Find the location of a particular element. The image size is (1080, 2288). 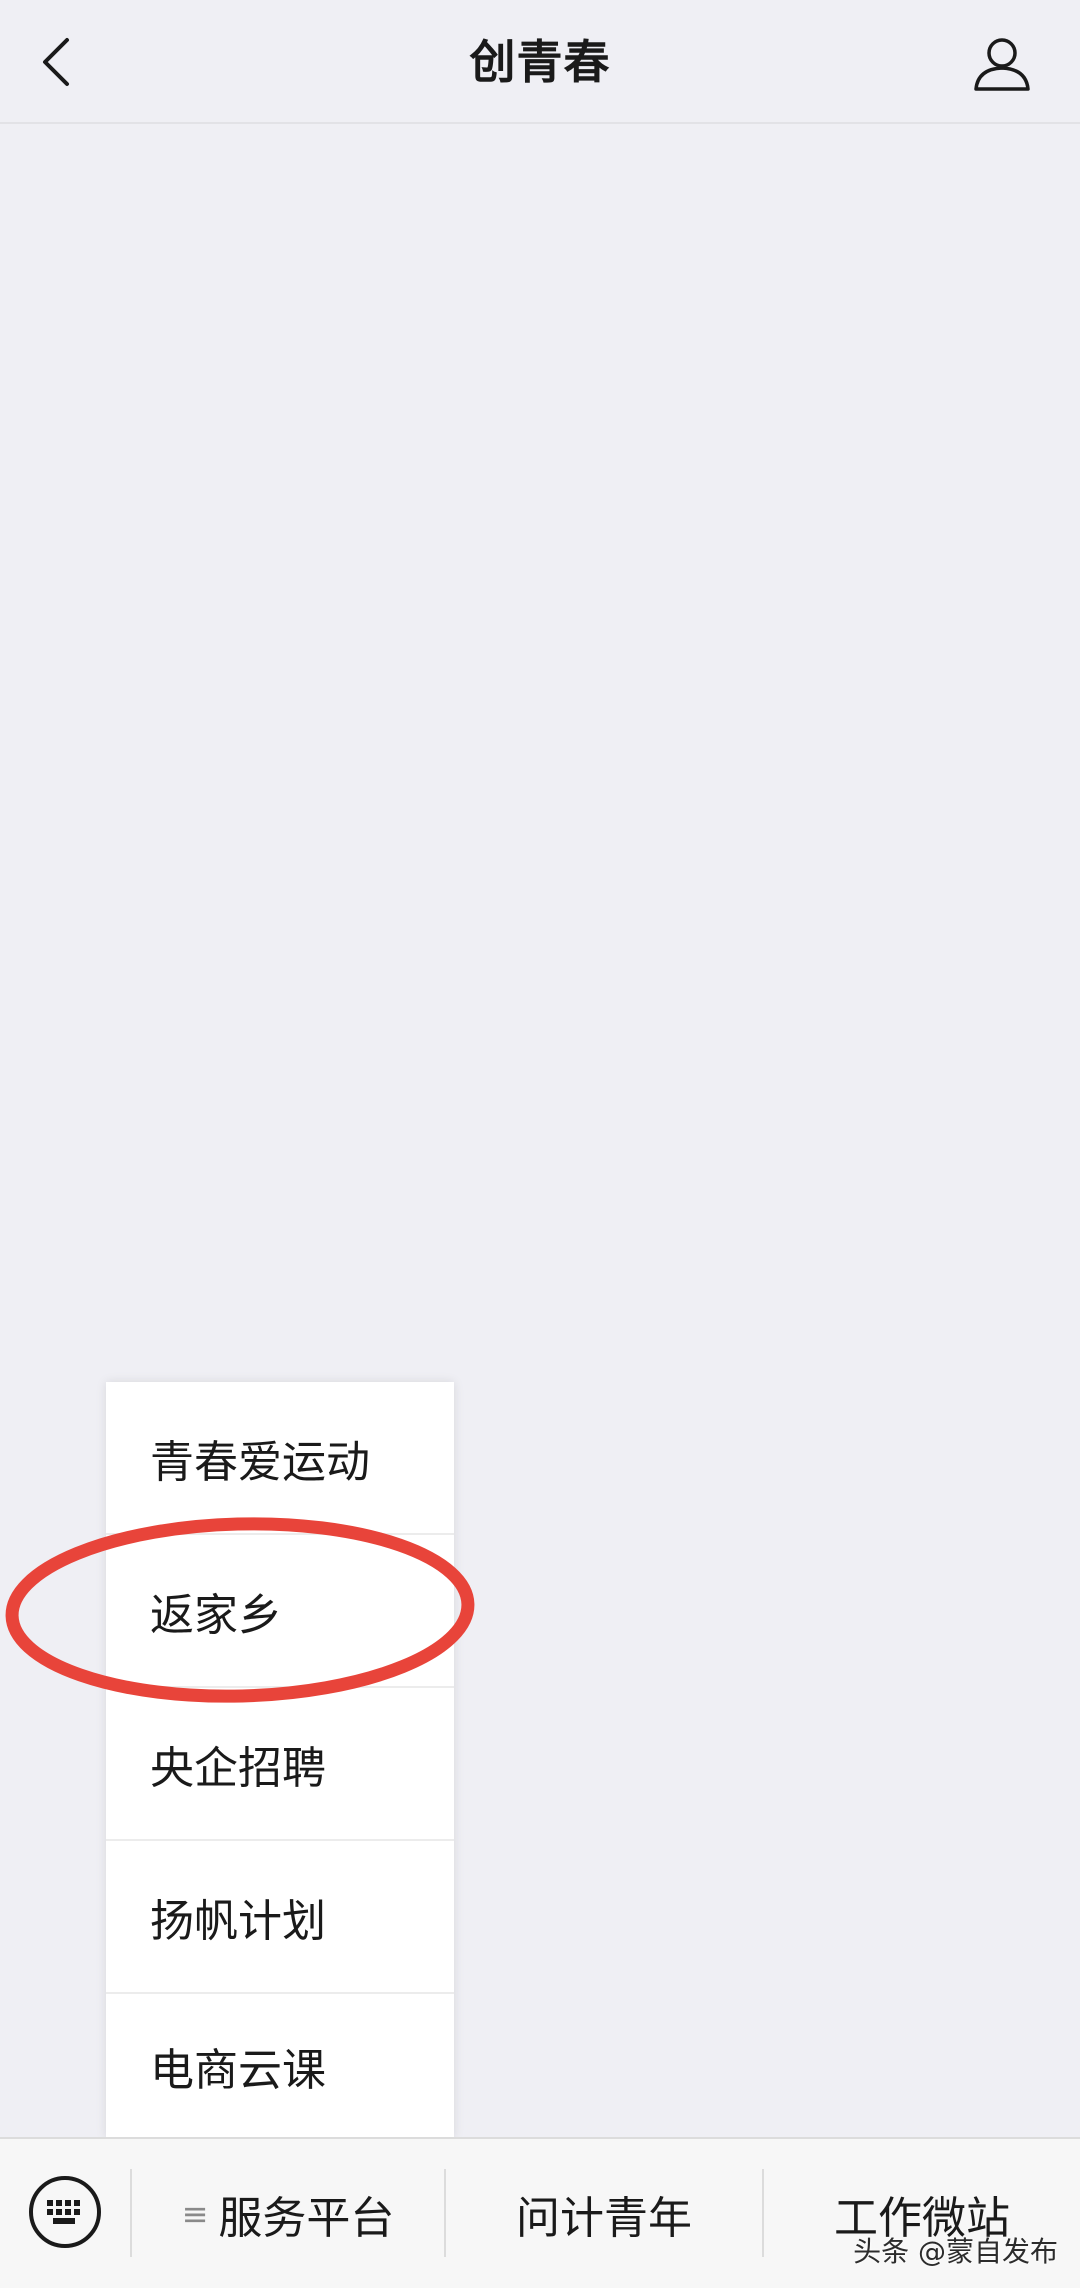

menu-tab-label: 问计青年 is located at coordinates (604, 2218).